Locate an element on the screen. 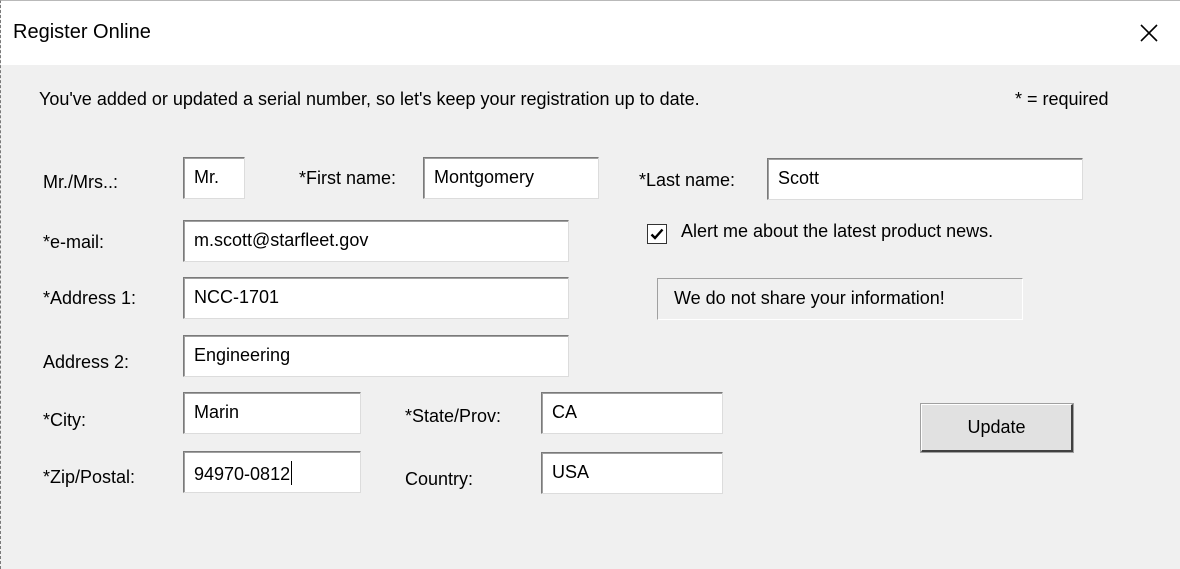 The width and height of the screenshot is (1180, 569). country-label: Country: is located at coordinates (439, 479).